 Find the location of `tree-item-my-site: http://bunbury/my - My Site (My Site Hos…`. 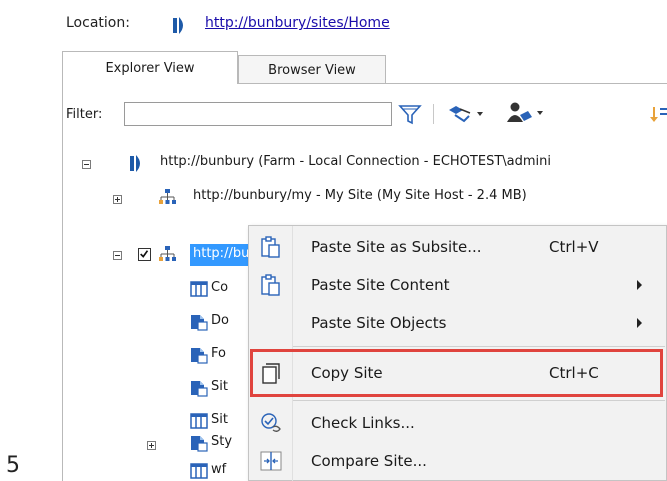

tree-item-my-site: http://bunbury/my - My Site (My Site Hos… is located at coordinates (360, 195).